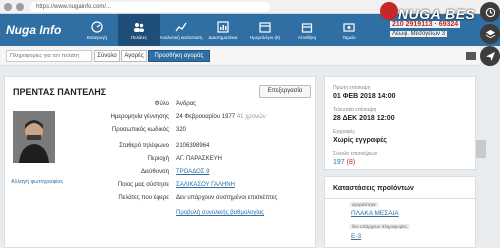 The height and width of the screenshot is (248, 500). I want to click on nav-label: Ταμείο, so click(349, 37).